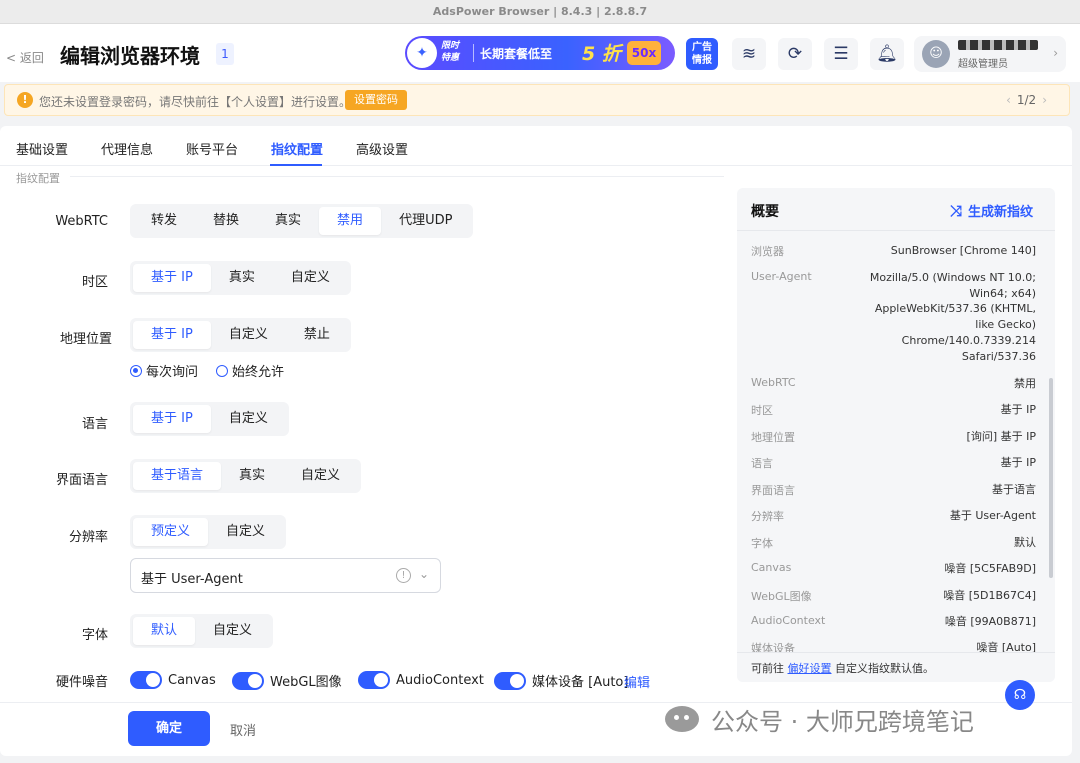  I want to click on resolution-option: 自定义, so click(245, 532).